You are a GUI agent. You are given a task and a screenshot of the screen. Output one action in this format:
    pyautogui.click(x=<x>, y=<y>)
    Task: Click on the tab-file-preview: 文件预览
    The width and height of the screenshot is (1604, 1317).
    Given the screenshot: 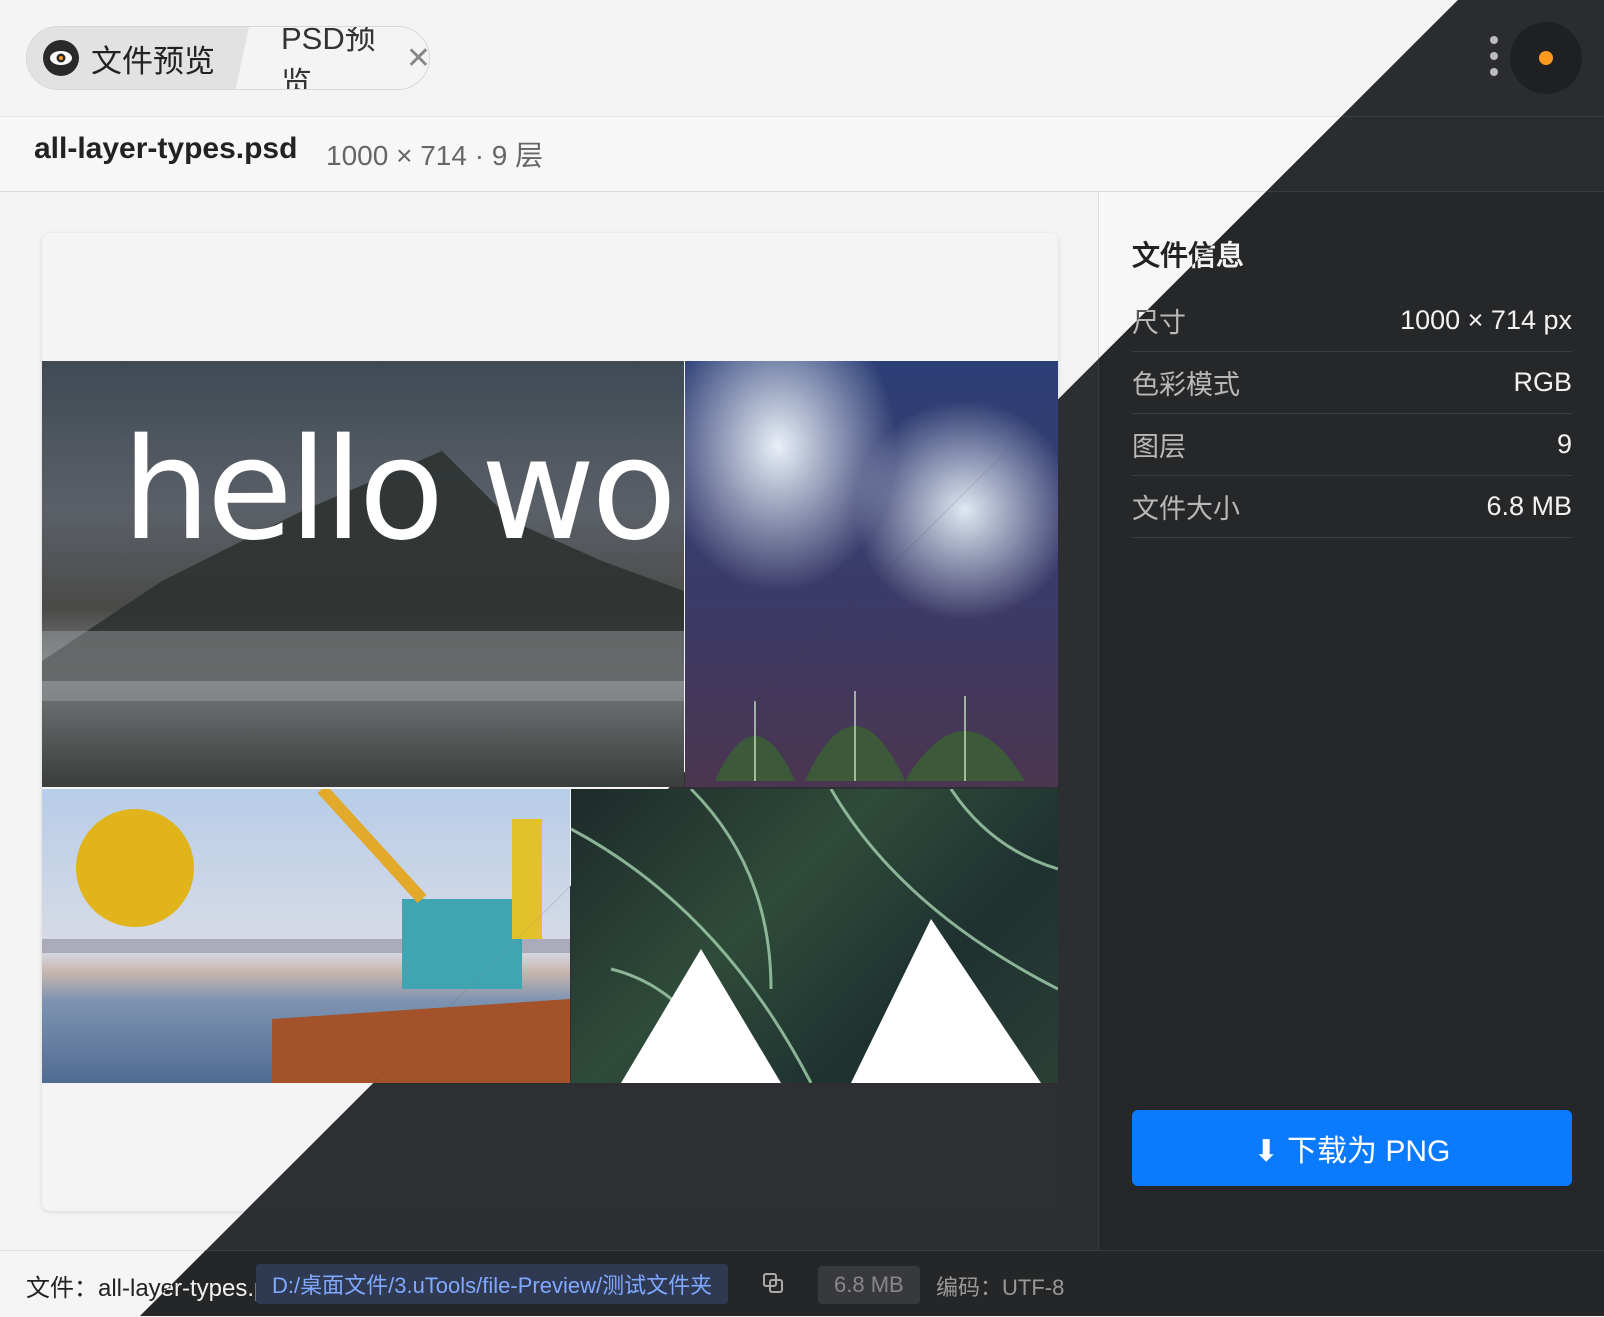 What is the action you would take?
    pyautogui.click(x=138, y=58)
    